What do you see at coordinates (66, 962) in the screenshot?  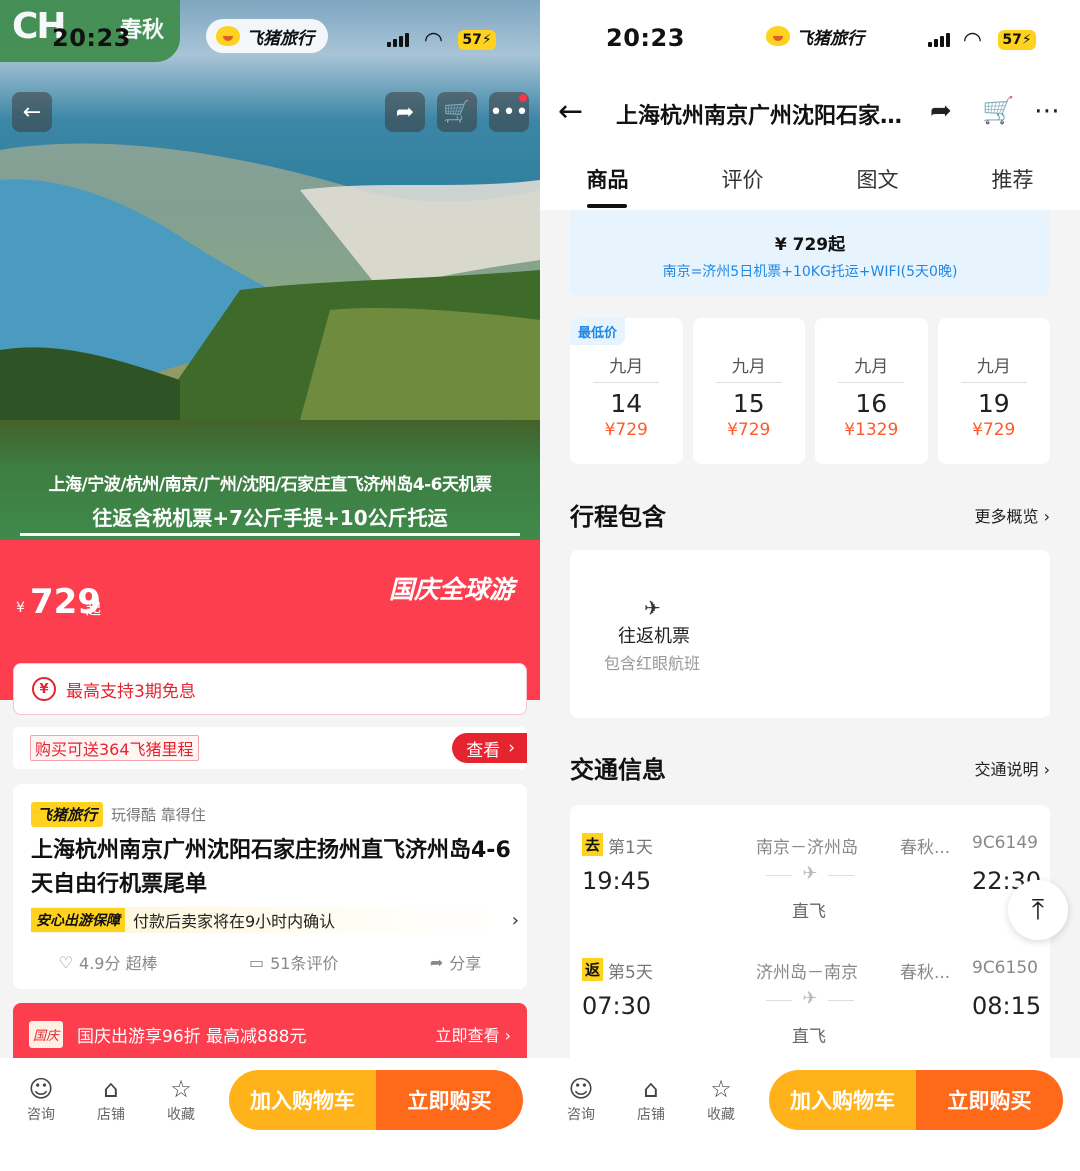 I see `heart-icon: ♡` at bounding box center [66, 962].